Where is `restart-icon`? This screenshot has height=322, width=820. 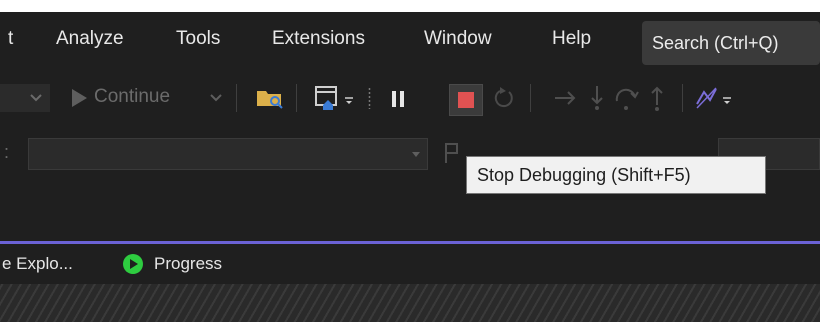 restart-icon is located at coordinates (504, 98).